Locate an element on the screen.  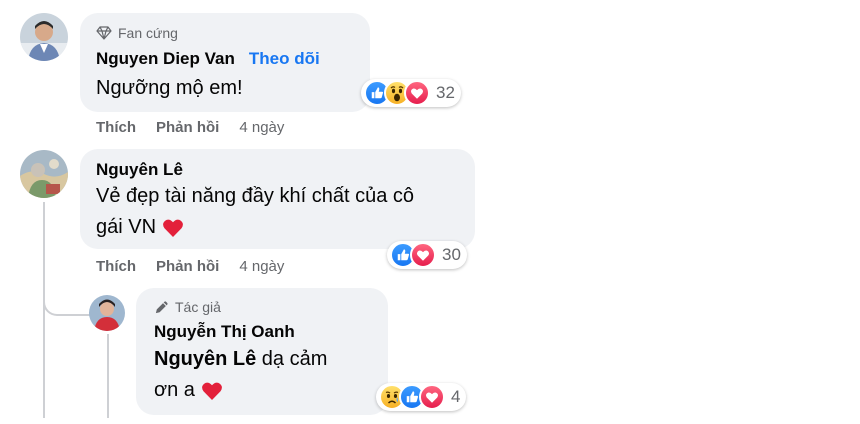
reply-text-line-1: Nguyên Lê dạ cảm is located at coordinates (240, 359).